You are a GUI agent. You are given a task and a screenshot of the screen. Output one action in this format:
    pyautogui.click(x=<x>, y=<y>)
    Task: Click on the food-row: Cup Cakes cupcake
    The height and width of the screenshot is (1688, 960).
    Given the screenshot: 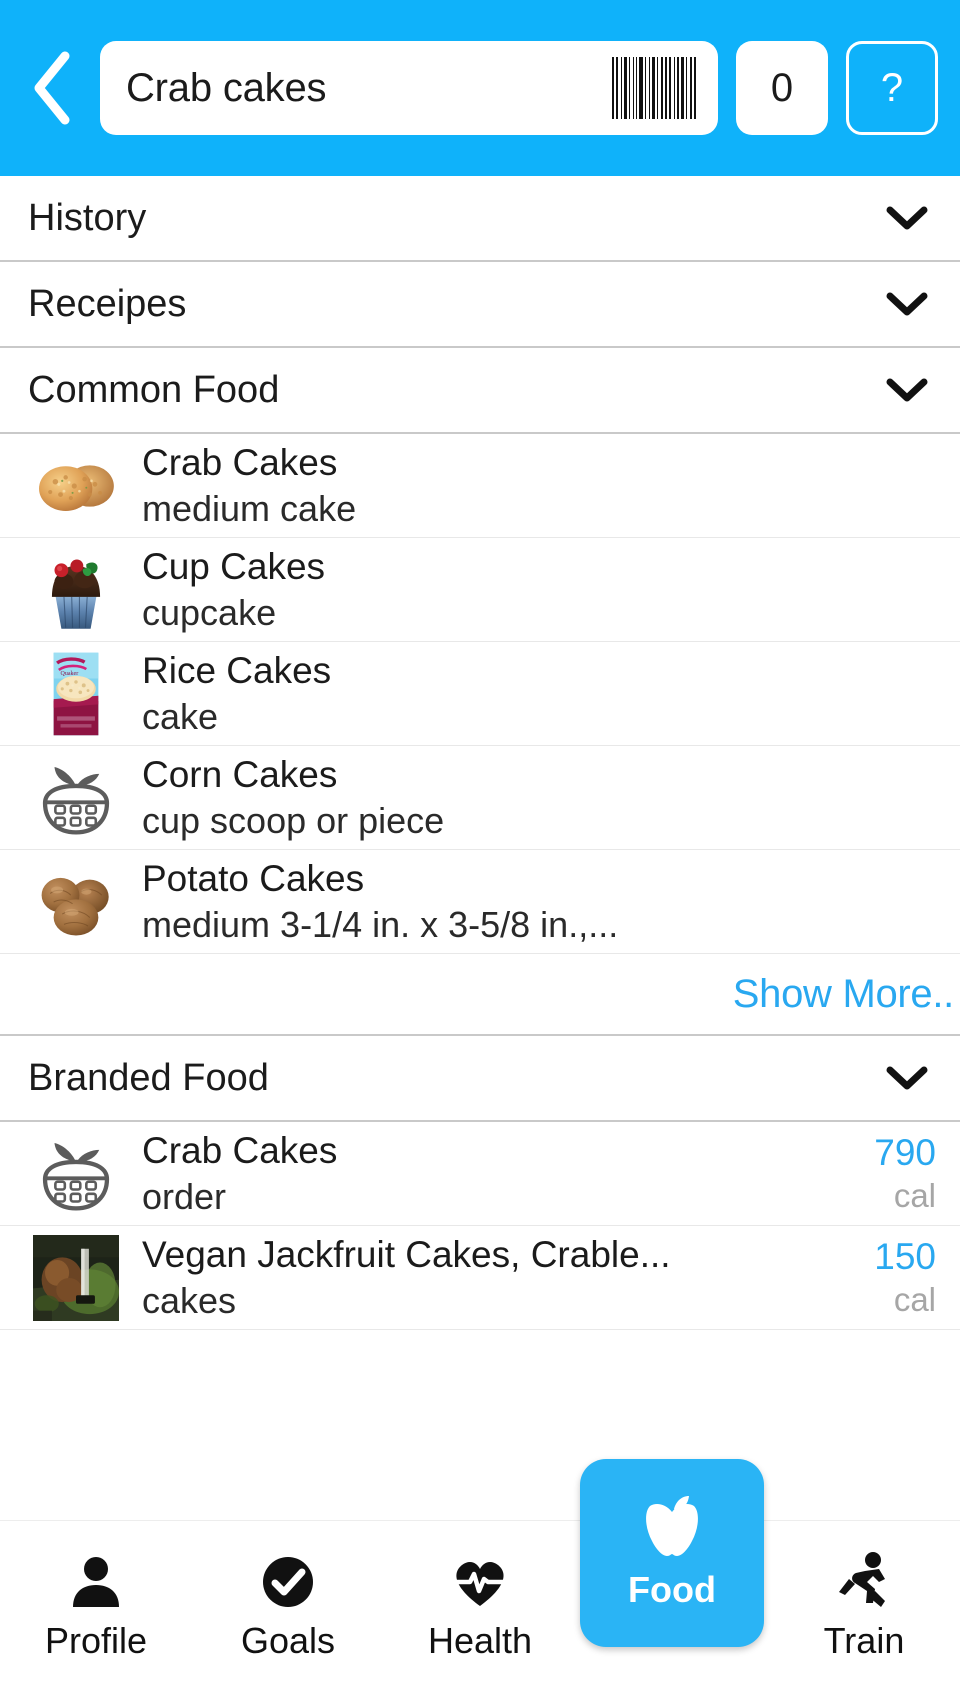 What is the action you would take?
    pyautogui.click(x=480, y=590)
    